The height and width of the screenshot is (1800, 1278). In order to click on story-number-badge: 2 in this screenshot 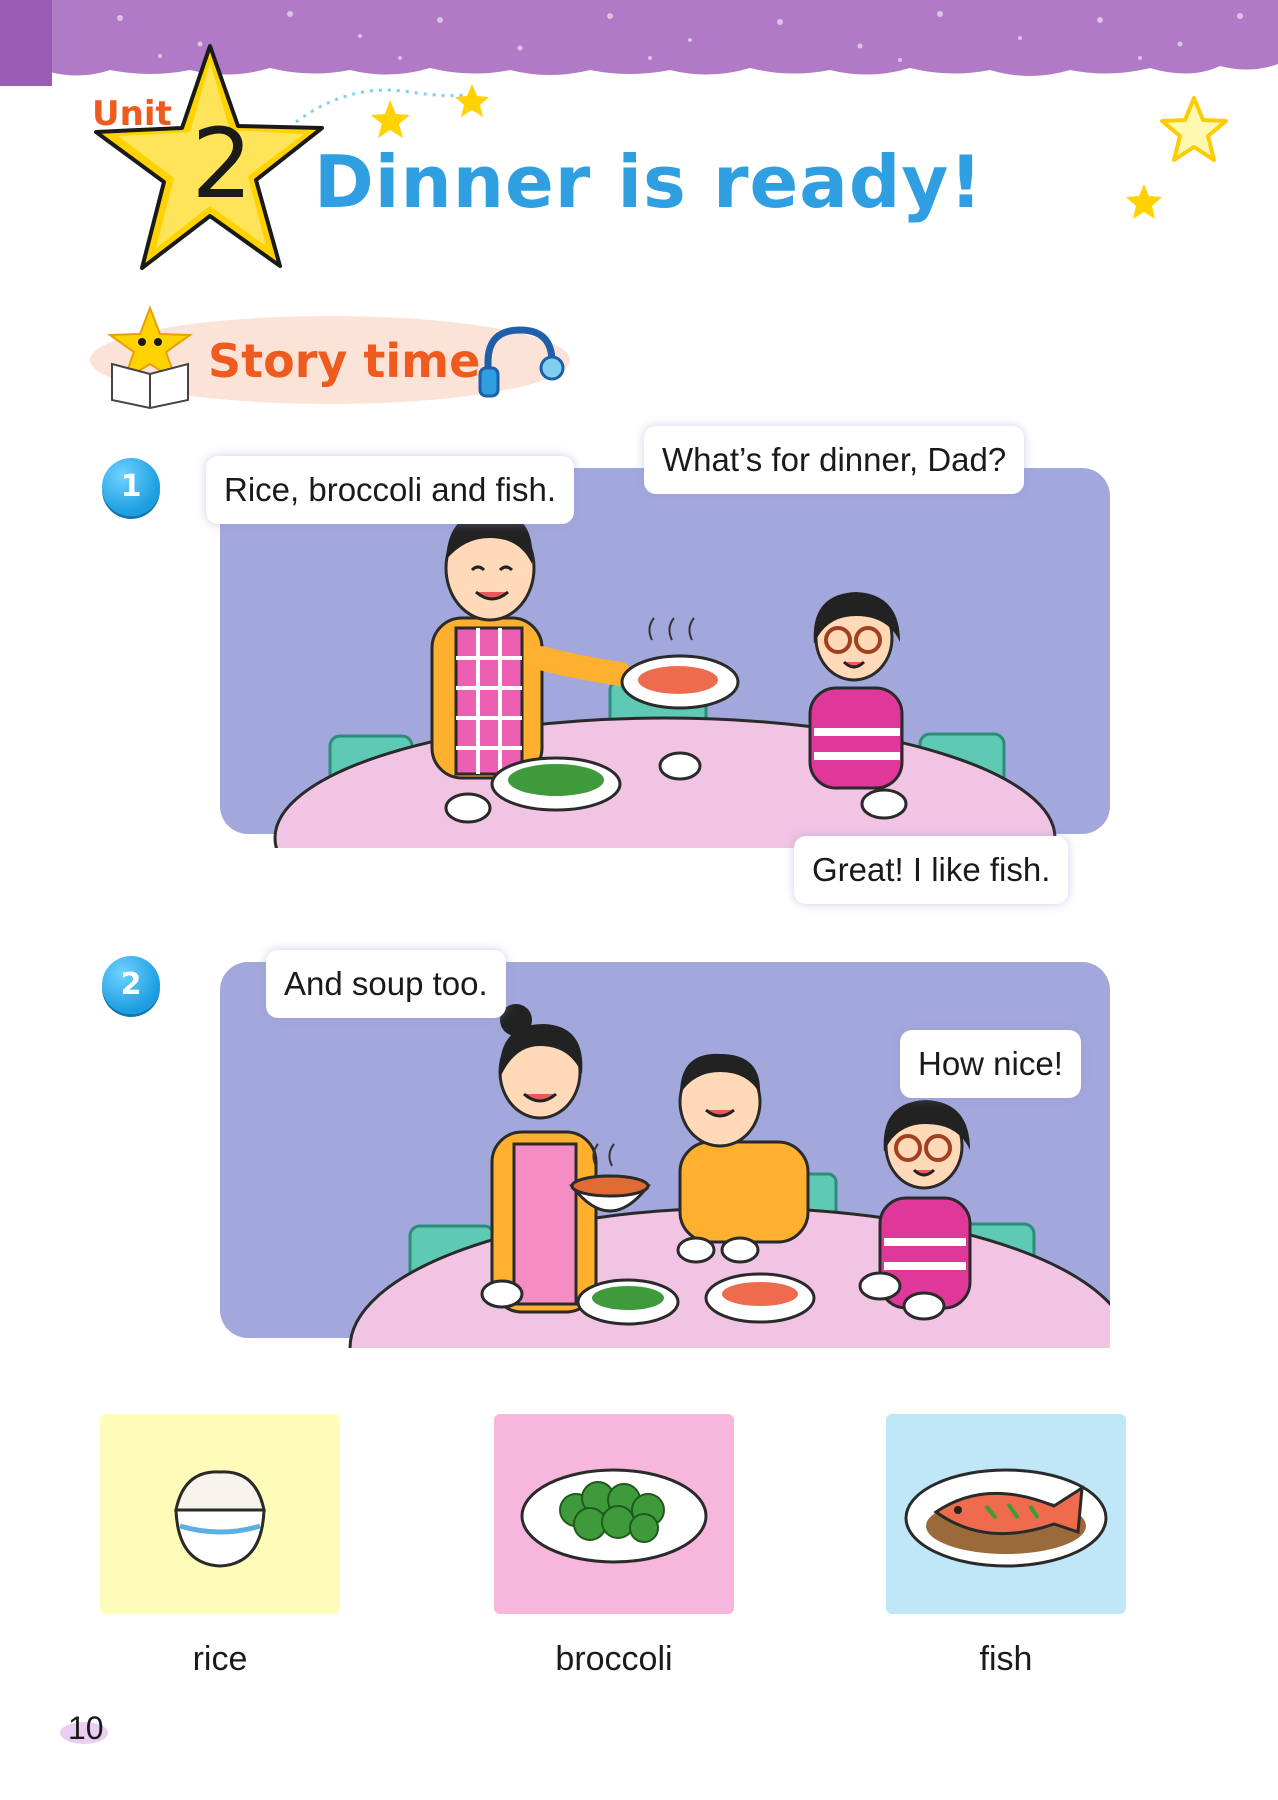, I will do `click(131, 985)`.